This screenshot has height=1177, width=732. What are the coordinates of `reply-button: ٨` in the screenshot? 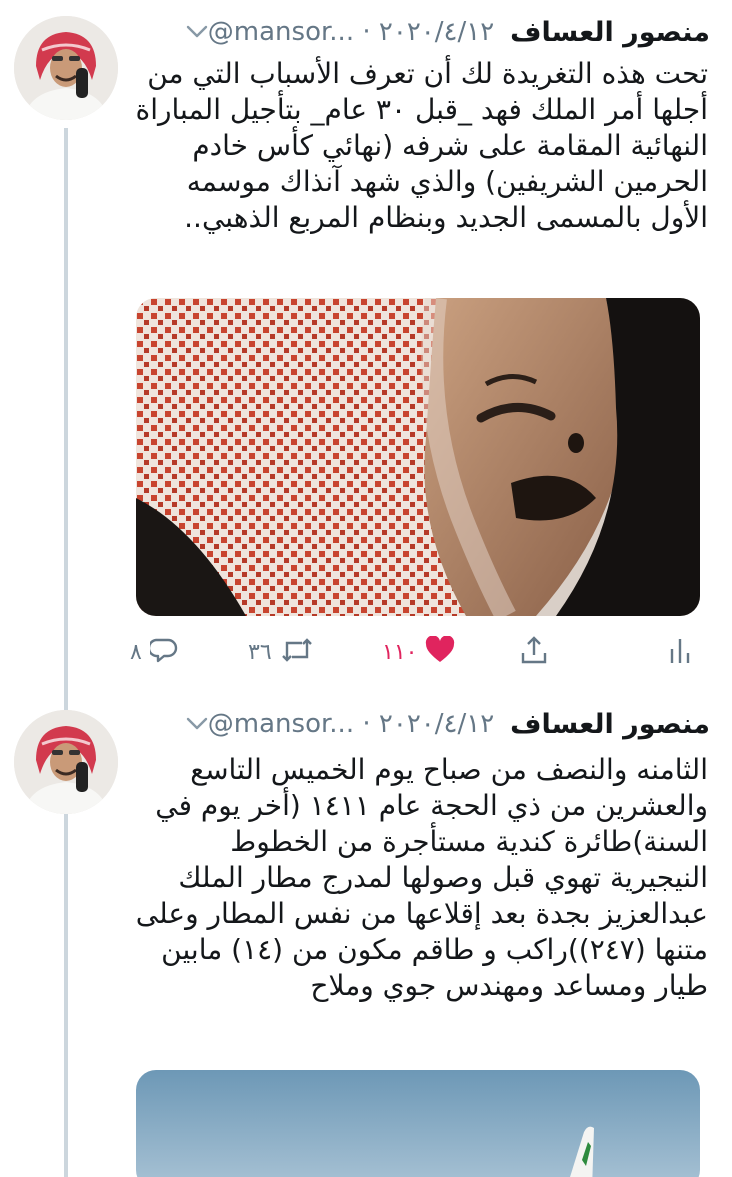 It's located at (154, 652).